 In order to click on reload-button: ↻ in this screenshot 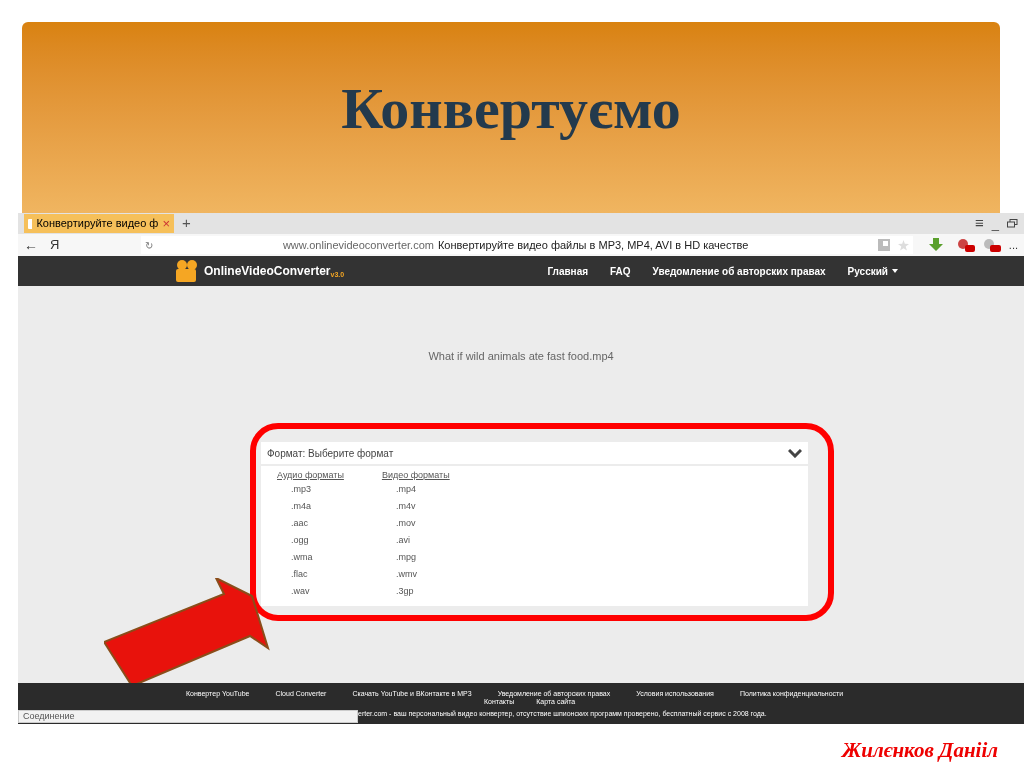, I will do `click(149, 245)`.